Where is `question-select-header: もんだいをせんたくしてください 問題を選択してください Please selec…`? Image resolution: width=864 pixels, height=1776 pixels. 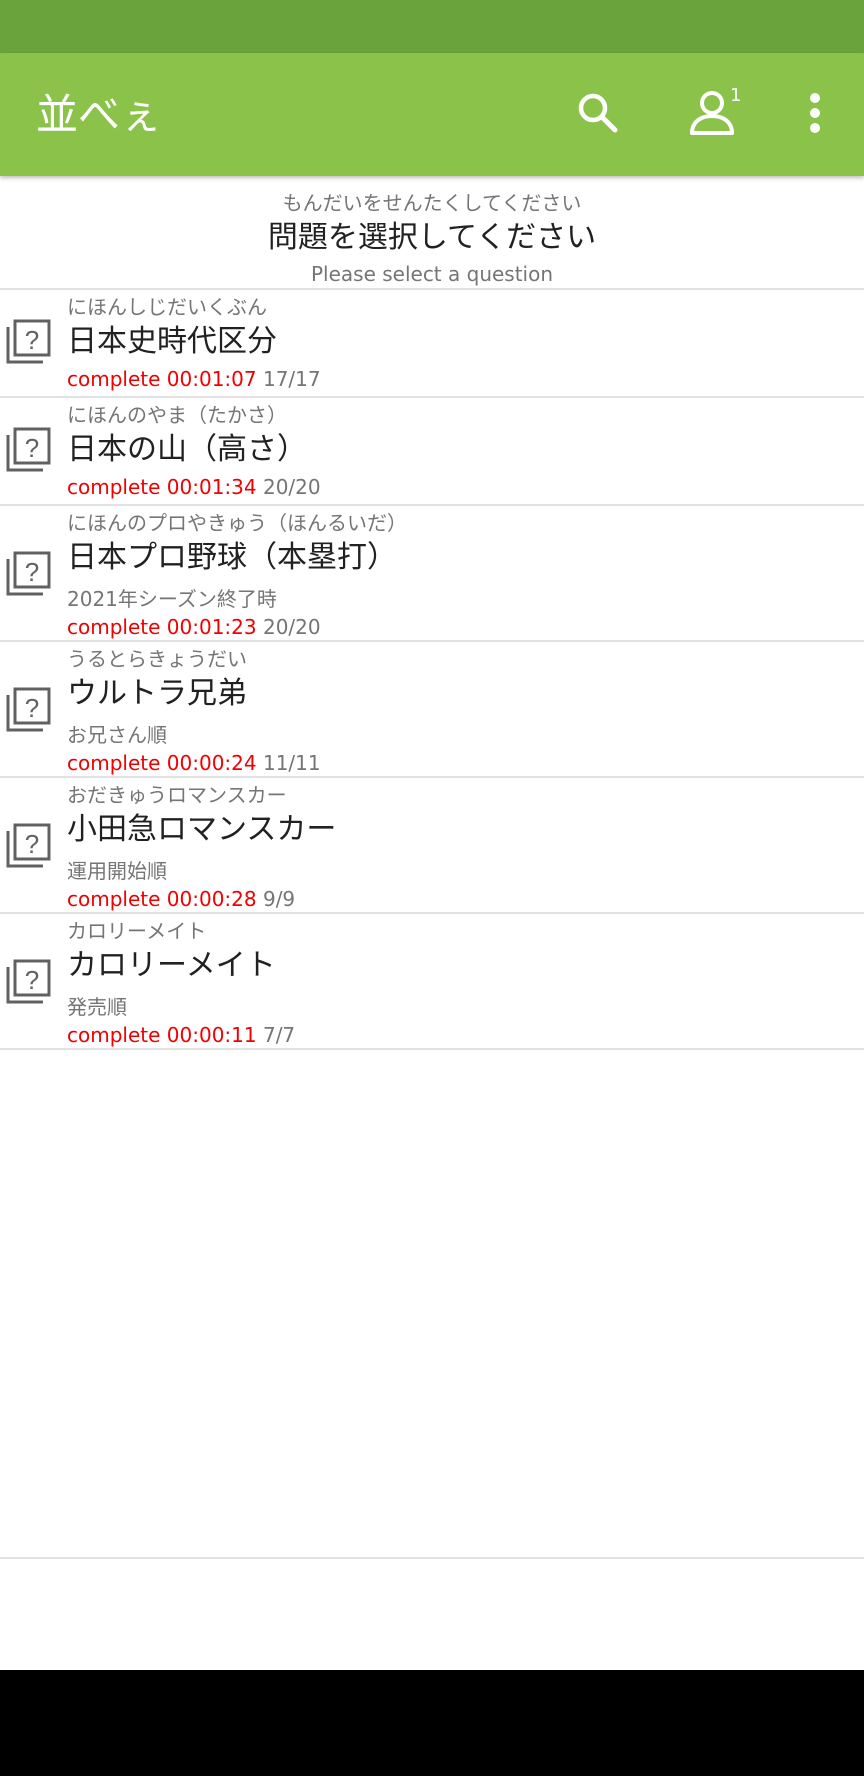
question-select-header: もんだいをせんたくしてください 問題を選択してください Please selec… is located at coordinates (432, 234).